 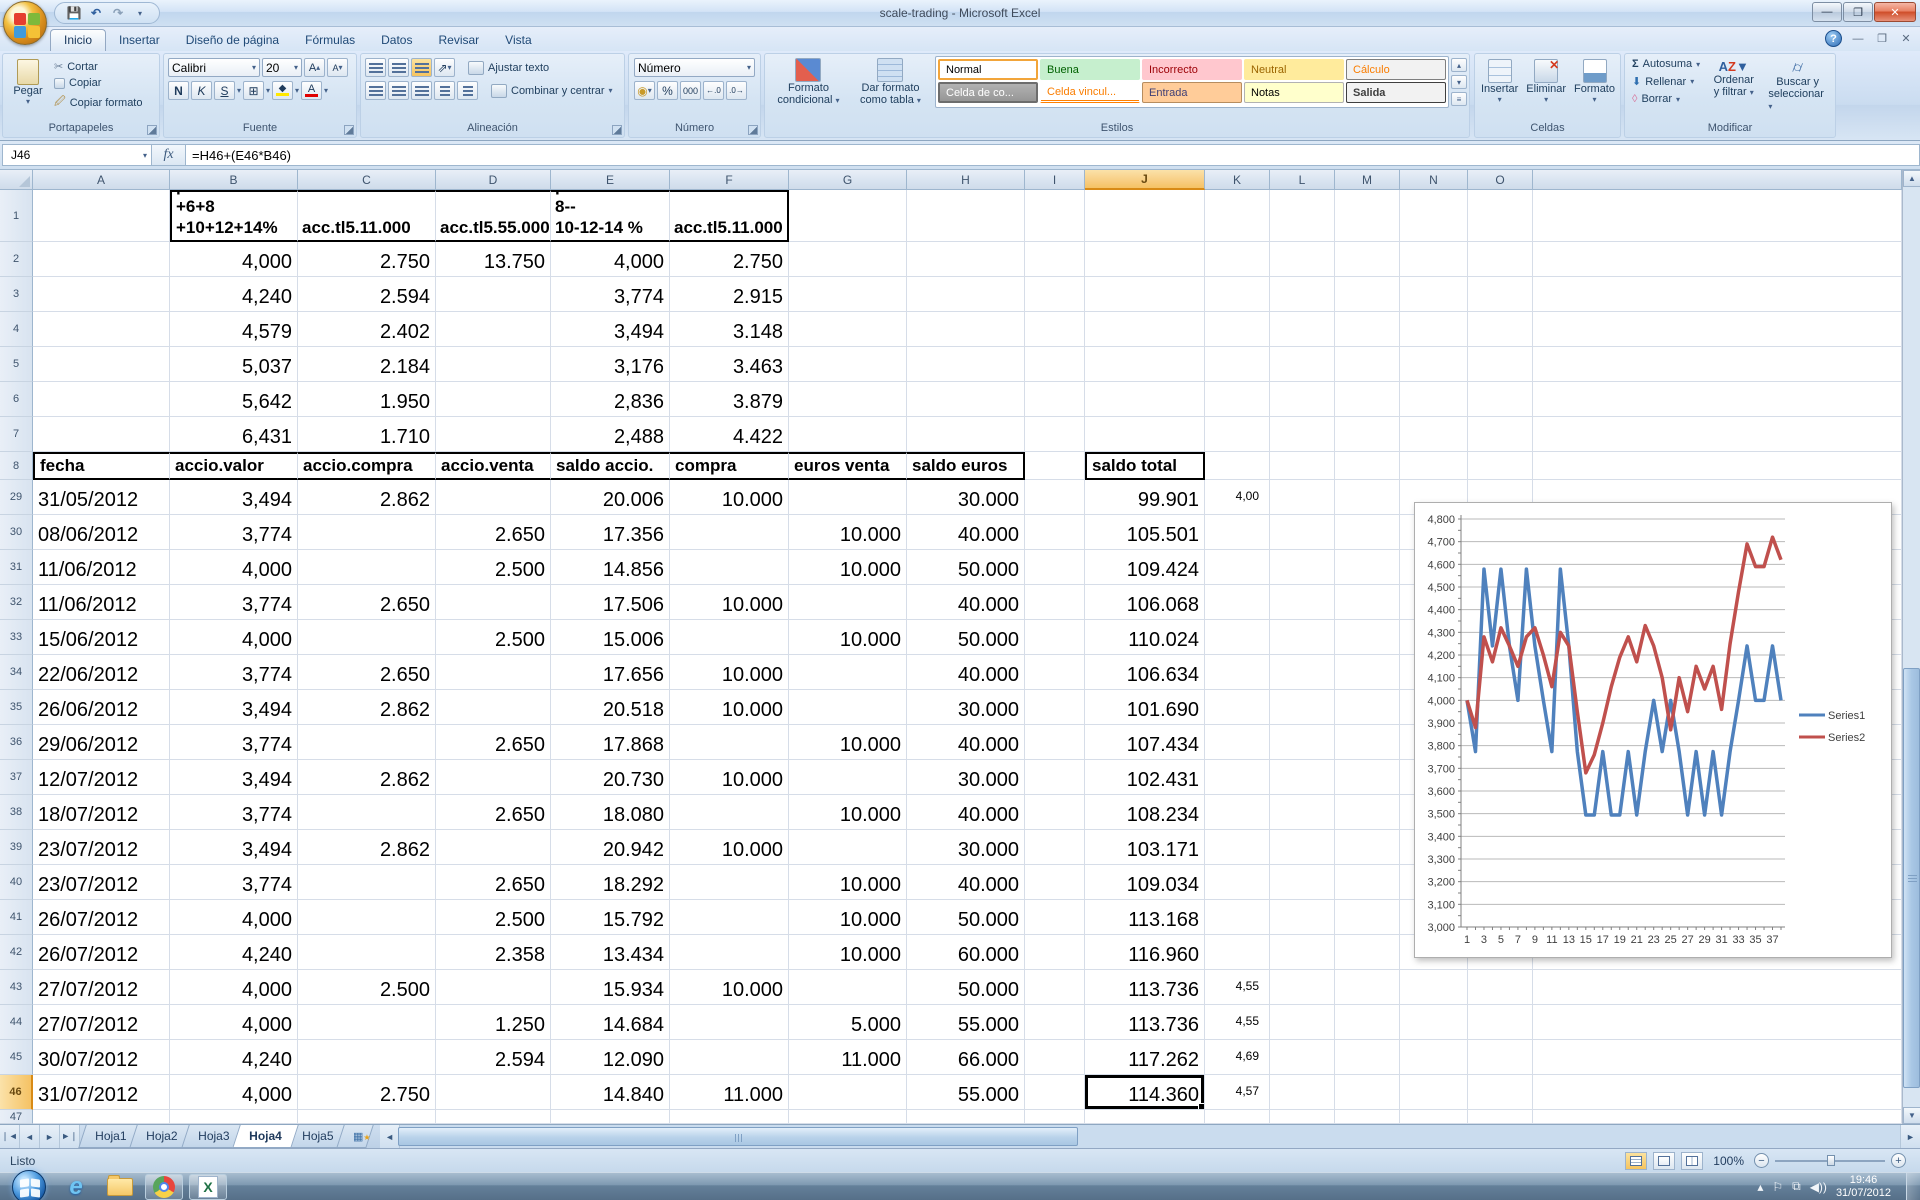 What do you see at coordinates (234, 672) in the screenshot?
I see `cell: 3,774` at bounding box center [234, 672].